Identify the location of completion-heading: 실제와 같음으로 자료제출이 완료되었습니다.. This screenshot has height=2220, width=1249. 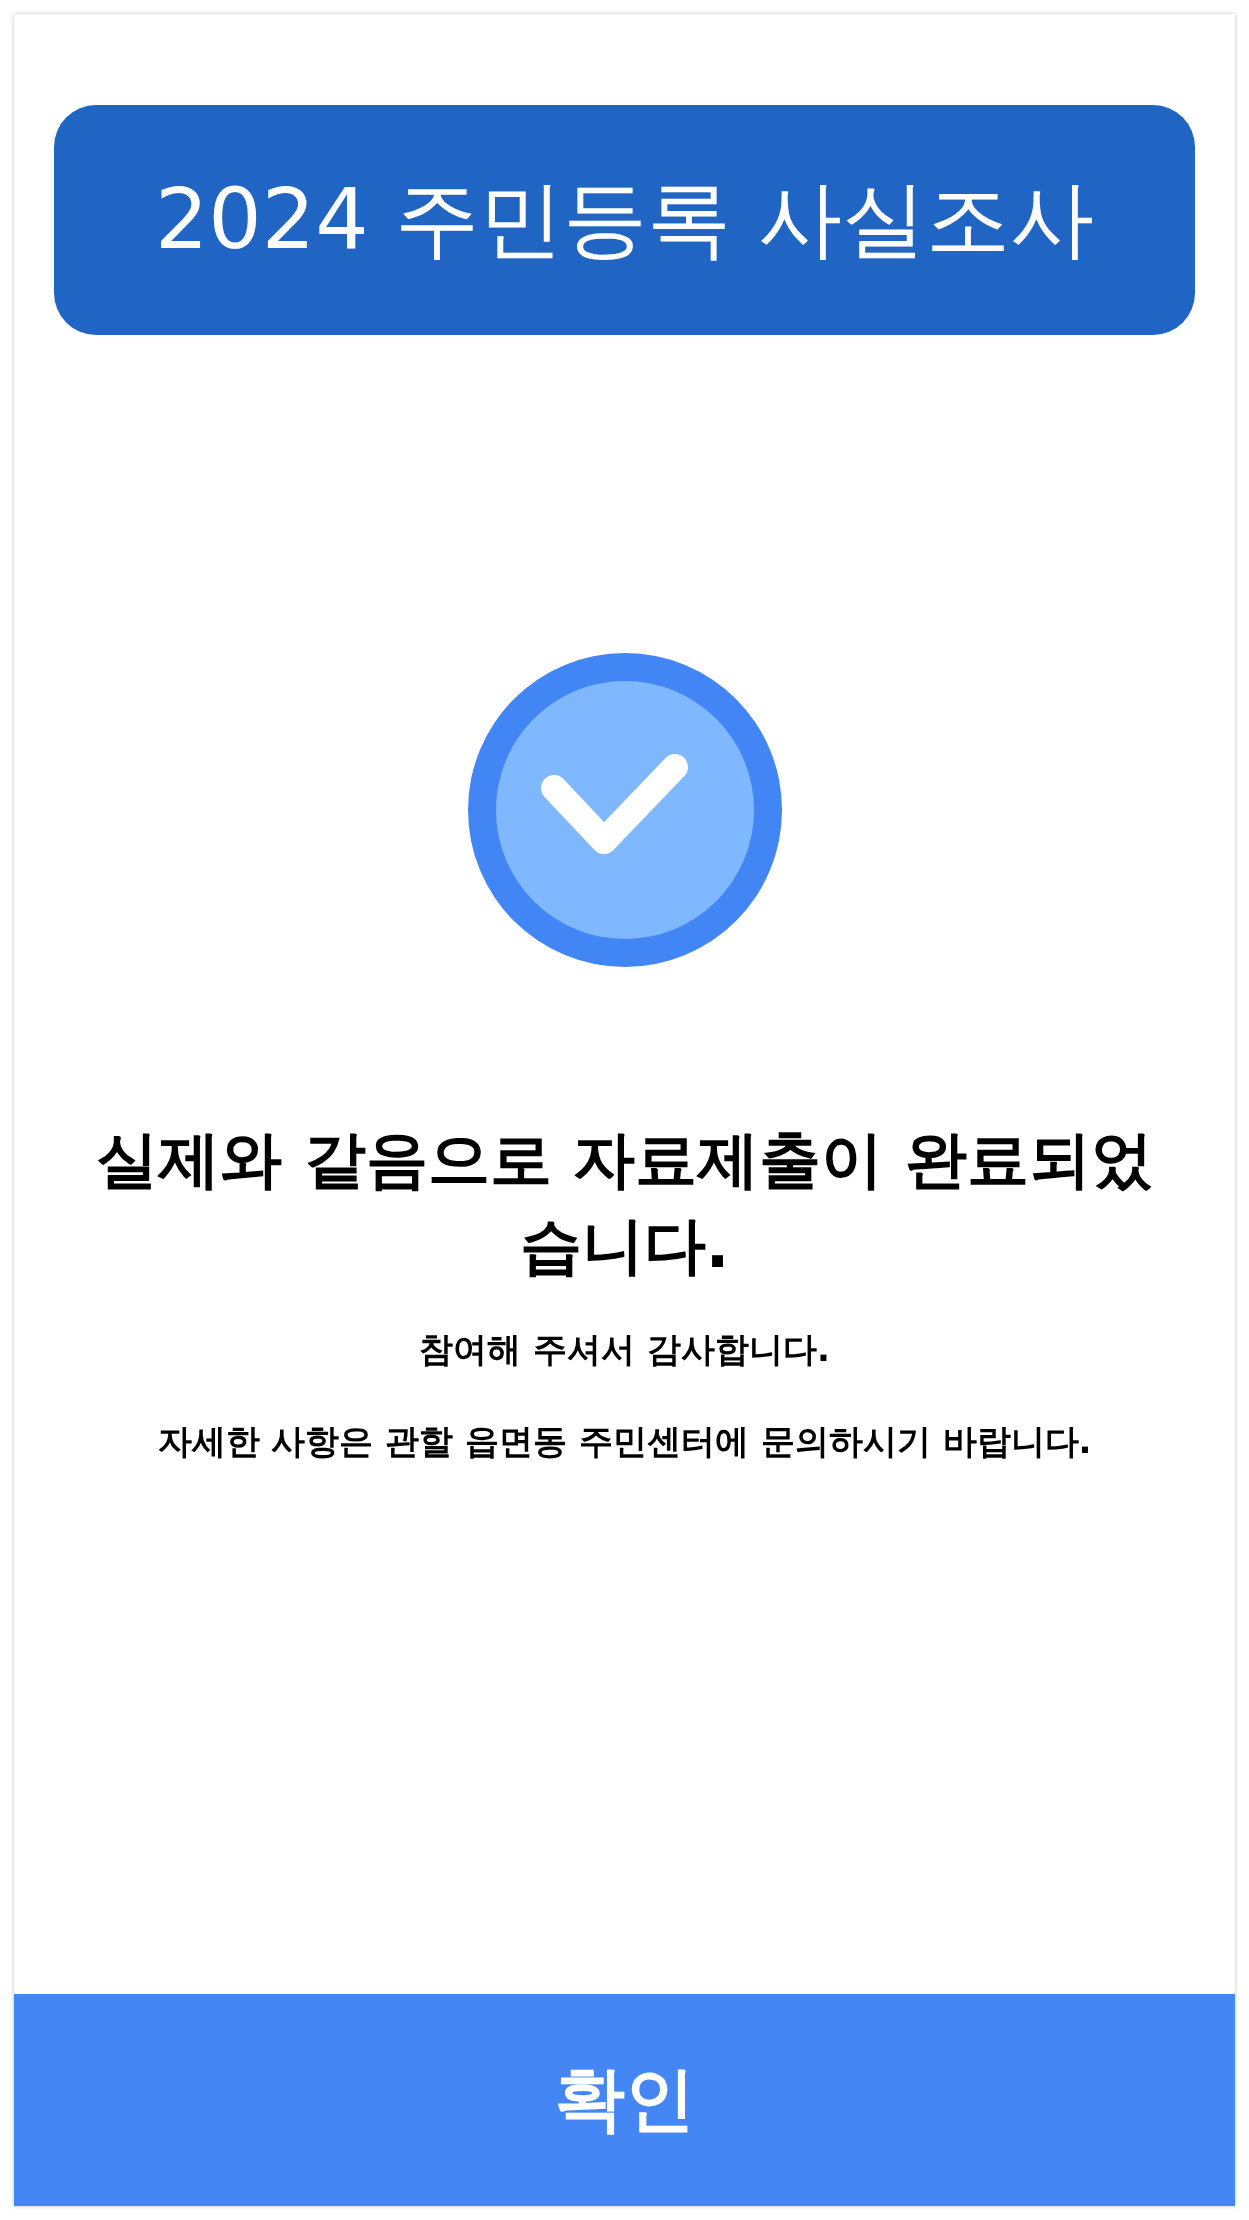
(624, 1203).